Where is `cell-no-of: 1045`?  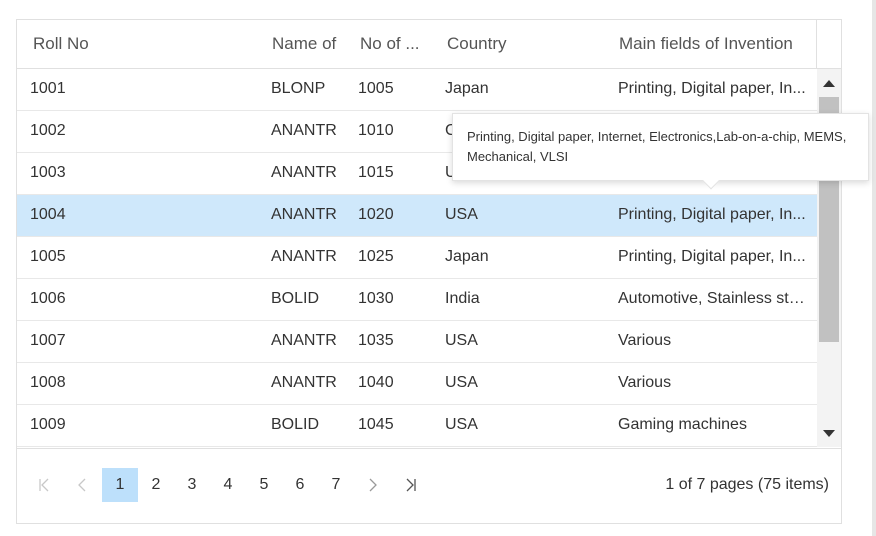 cell-no-of: 1045 is located at coordinates (398, 425).